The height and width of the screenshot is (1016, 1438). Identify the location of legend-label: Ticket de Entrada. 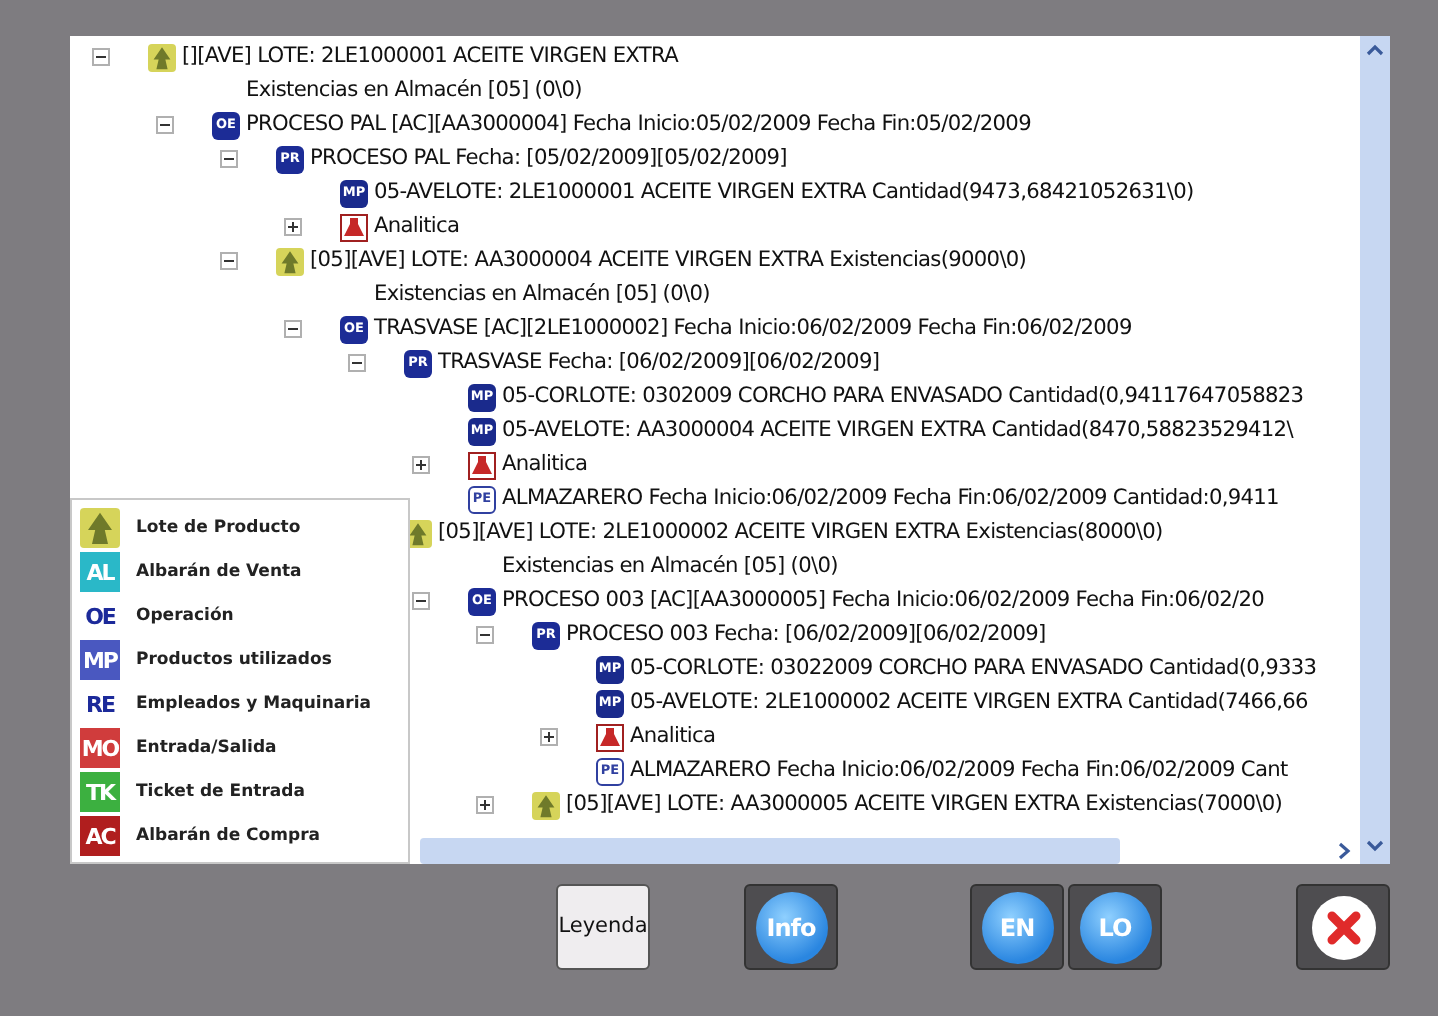
(220, 792).